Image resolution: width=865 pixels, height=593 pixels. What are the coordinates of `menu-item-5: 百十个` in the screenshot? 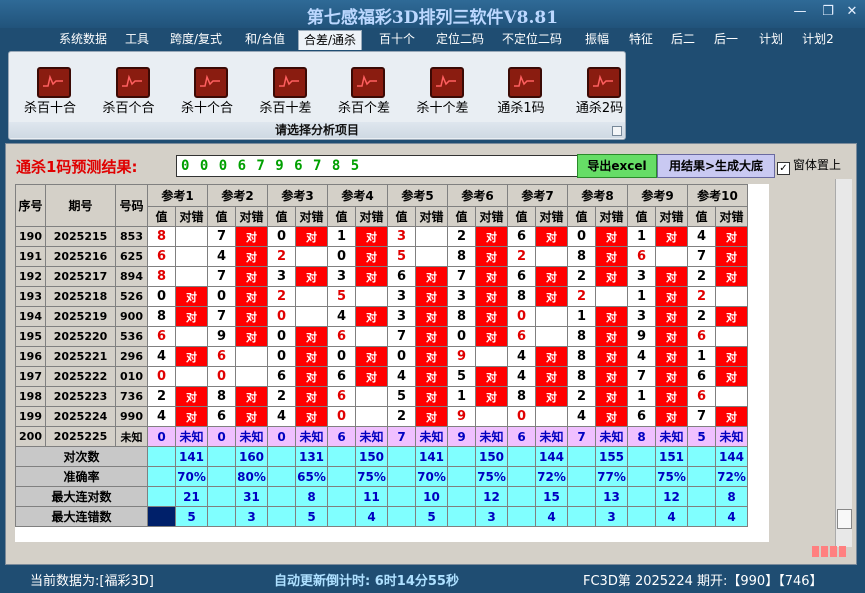 It's located at (397, 39).